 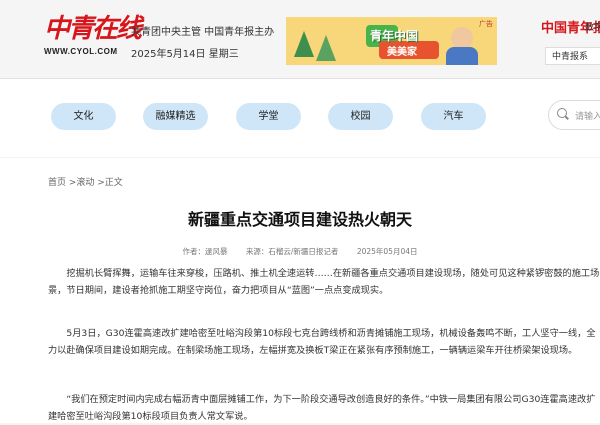 I want to click on ad-subtitle: 美美家, so click(x=402, y=52).